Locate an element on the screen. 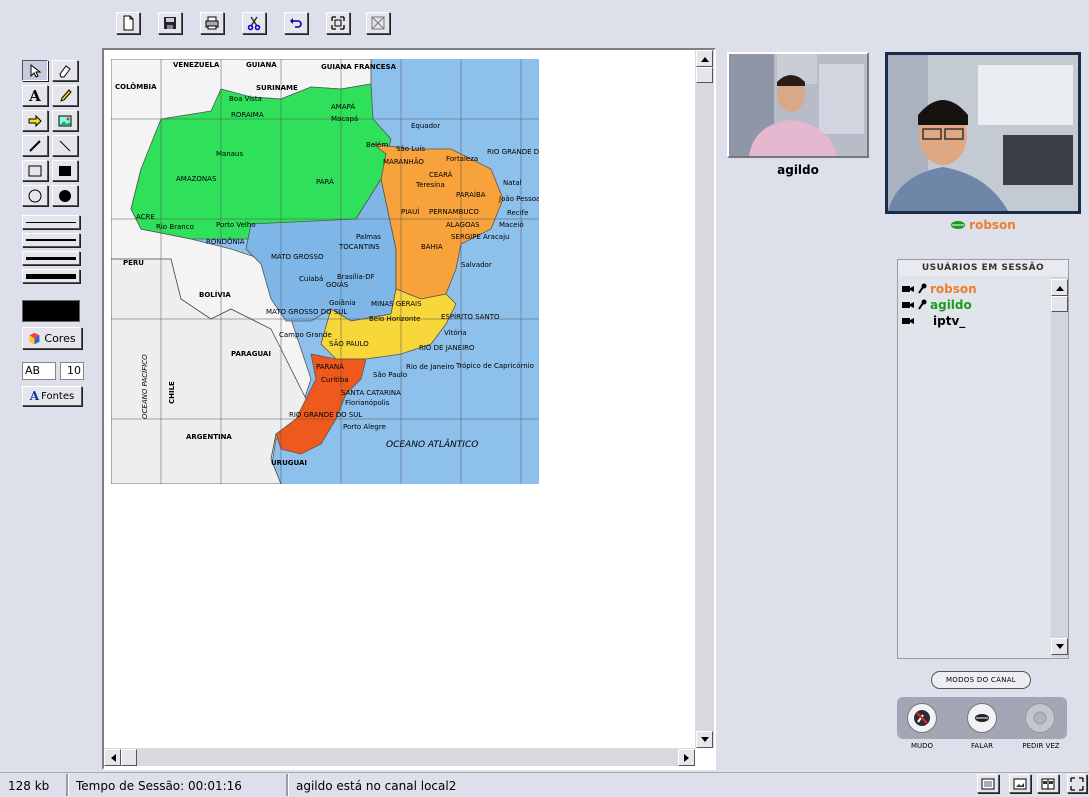  label-rio-de-janeiro-city: Rio de Janeiro is located at coordinates (430, 367).